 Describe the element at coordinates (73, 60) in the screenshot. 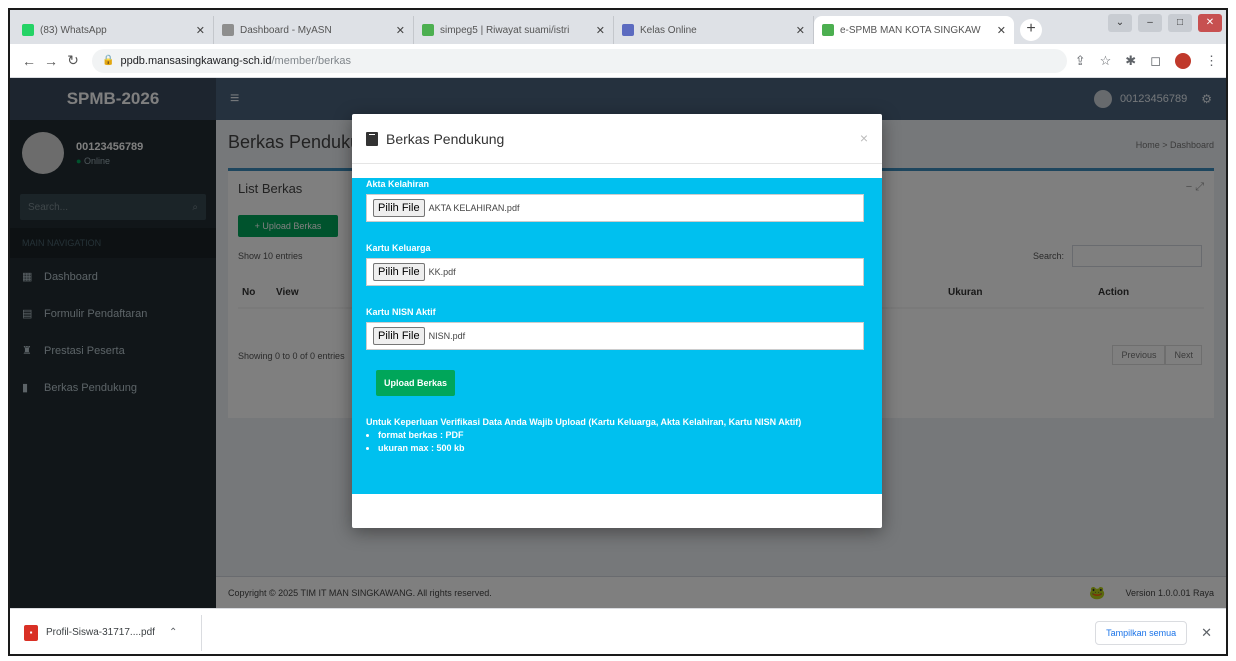

I see `reload-icon: ↻` at that location.